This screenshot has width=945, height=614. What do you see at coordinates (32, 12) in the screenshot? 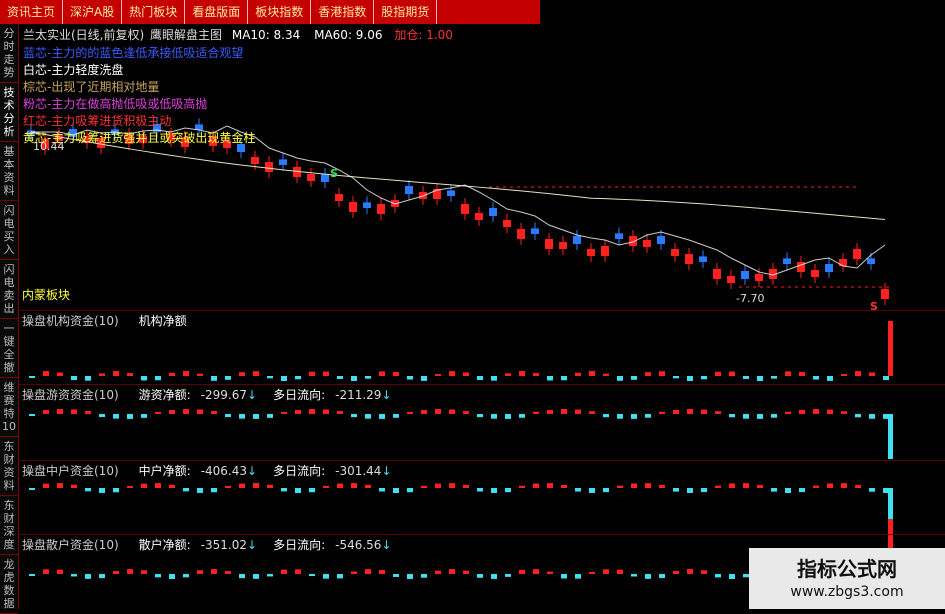
I see `top-menu-tab: 资讯主页` at bounding box center [32, 12].